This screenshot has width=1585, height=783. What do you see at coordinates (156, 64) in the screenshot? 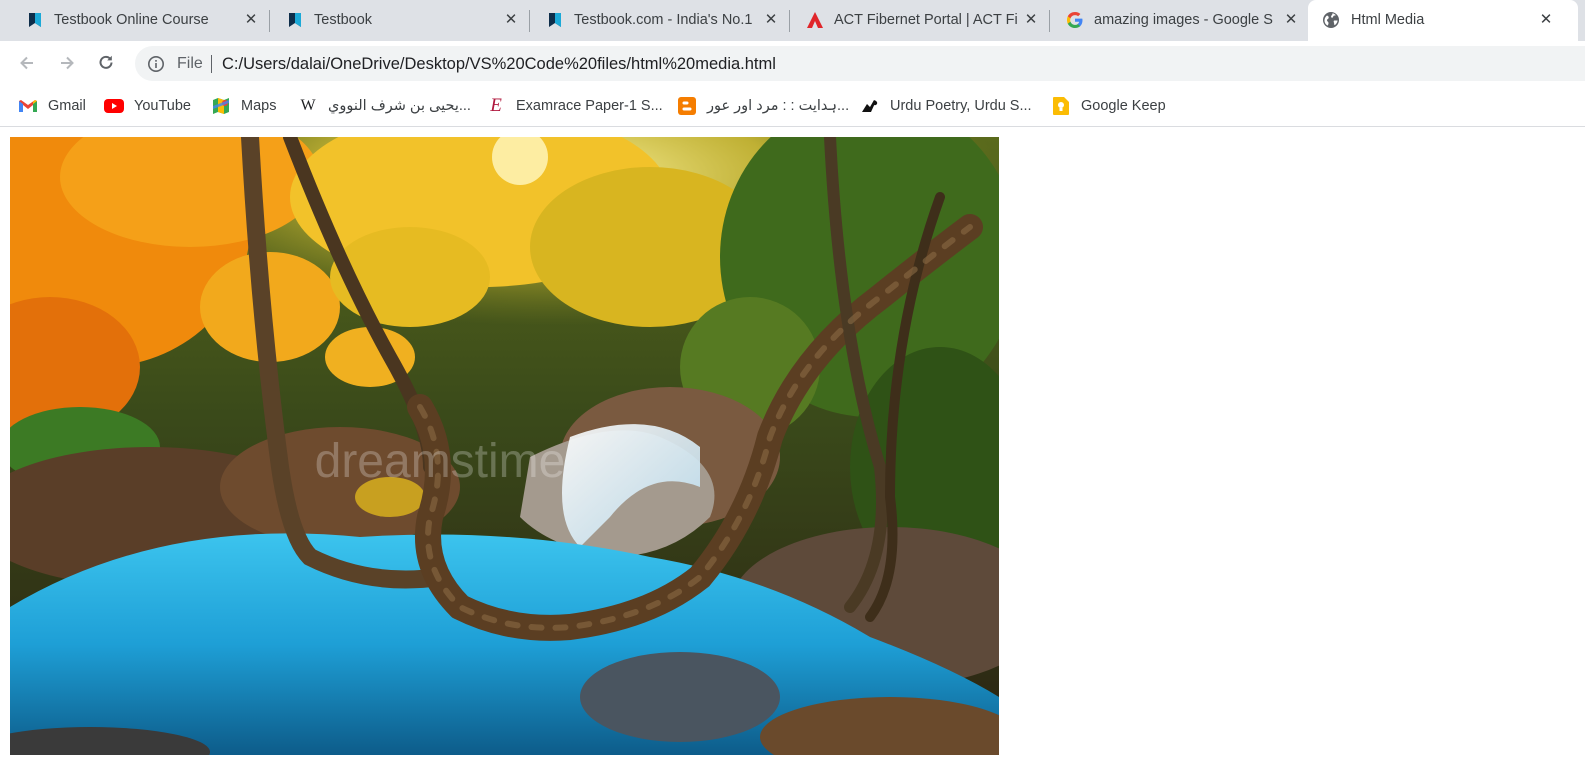
I see `info-icon` at bounding box center [156, 64].